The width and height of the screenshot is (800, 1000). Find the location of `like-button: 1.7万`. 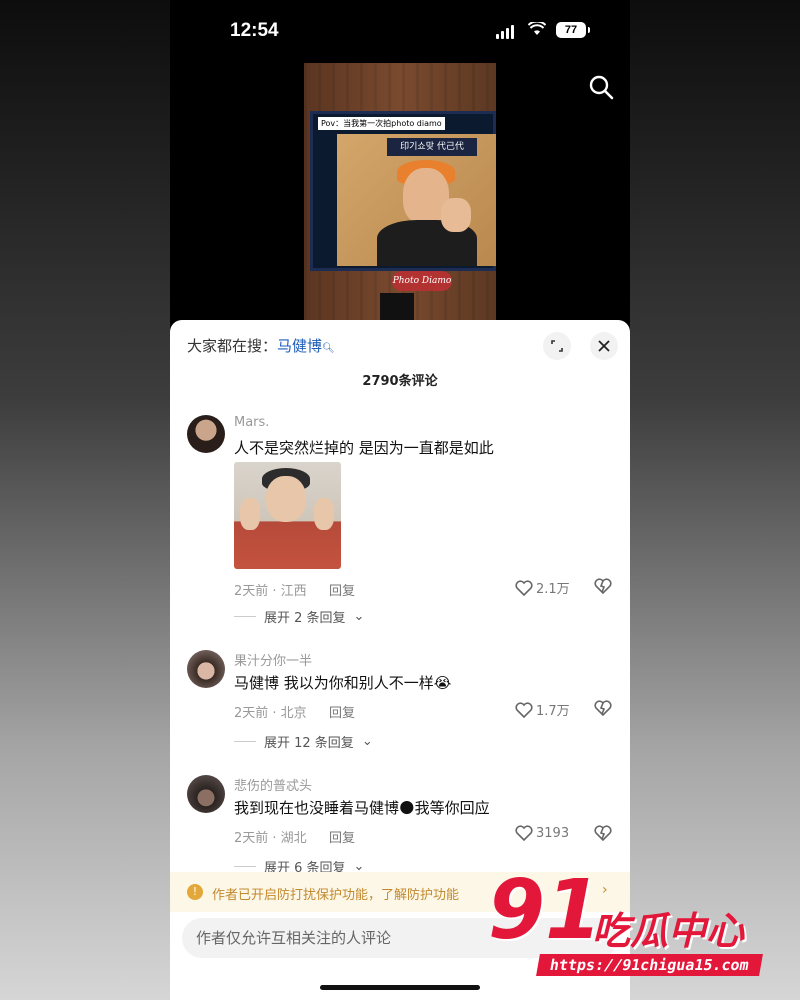

like-button: 1.7万 is located at coordinates (542, 709).